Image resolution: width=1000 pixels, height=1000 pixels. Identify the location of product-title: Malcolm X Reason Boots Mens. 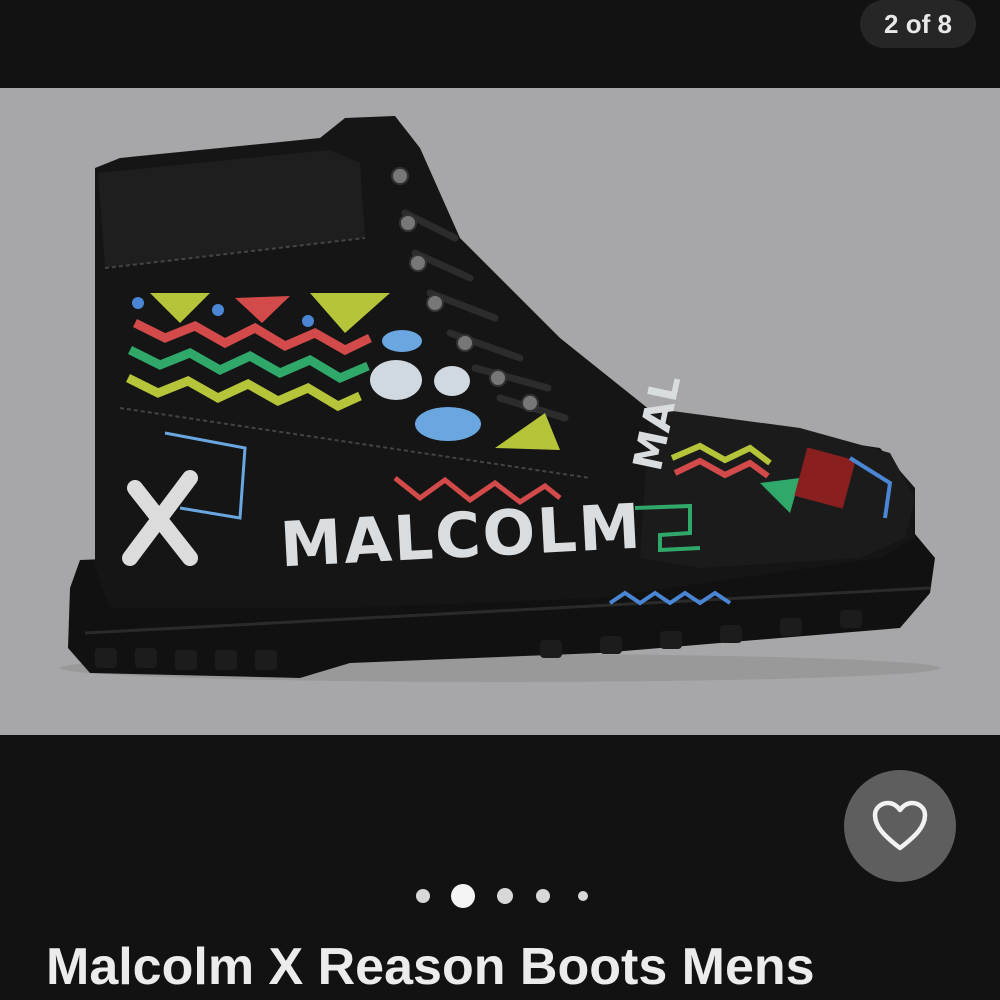
(430, 967).